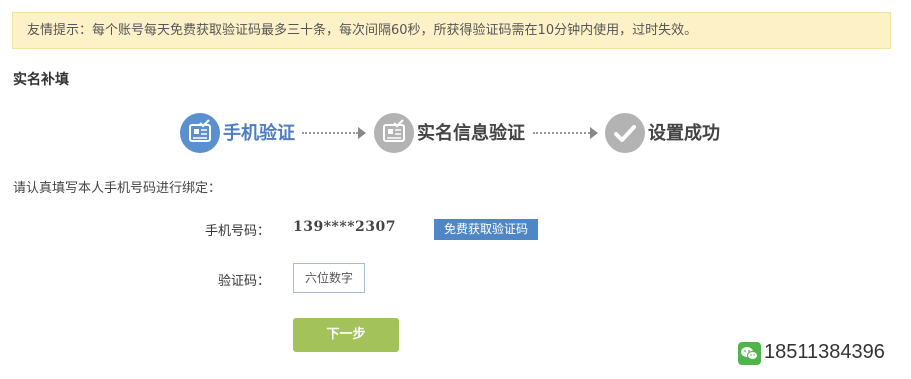 The width and height of the screenshot is (911, 379). What do you see at coordinates (243, 281) in the screenshot?
I see `code-label: 验证码：` at bounding box center [243, 281].